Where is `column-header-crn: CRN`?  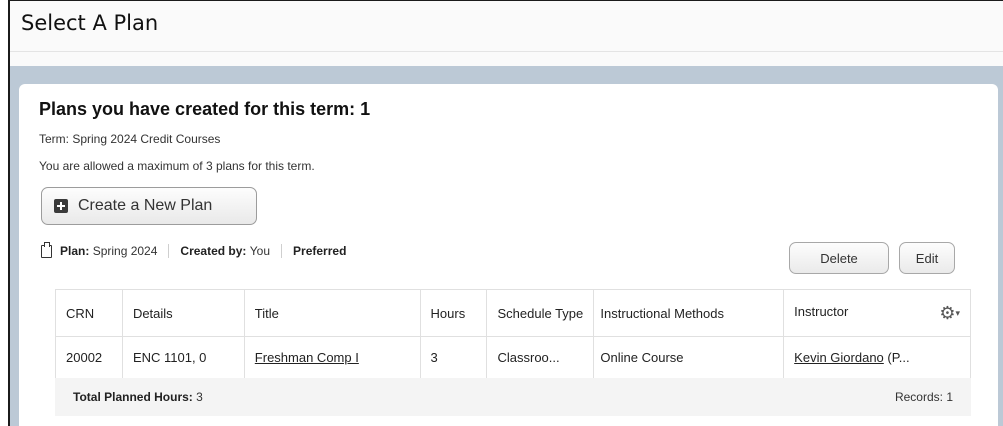
column-header-crn: CRN is located at coordinates (89, 313).